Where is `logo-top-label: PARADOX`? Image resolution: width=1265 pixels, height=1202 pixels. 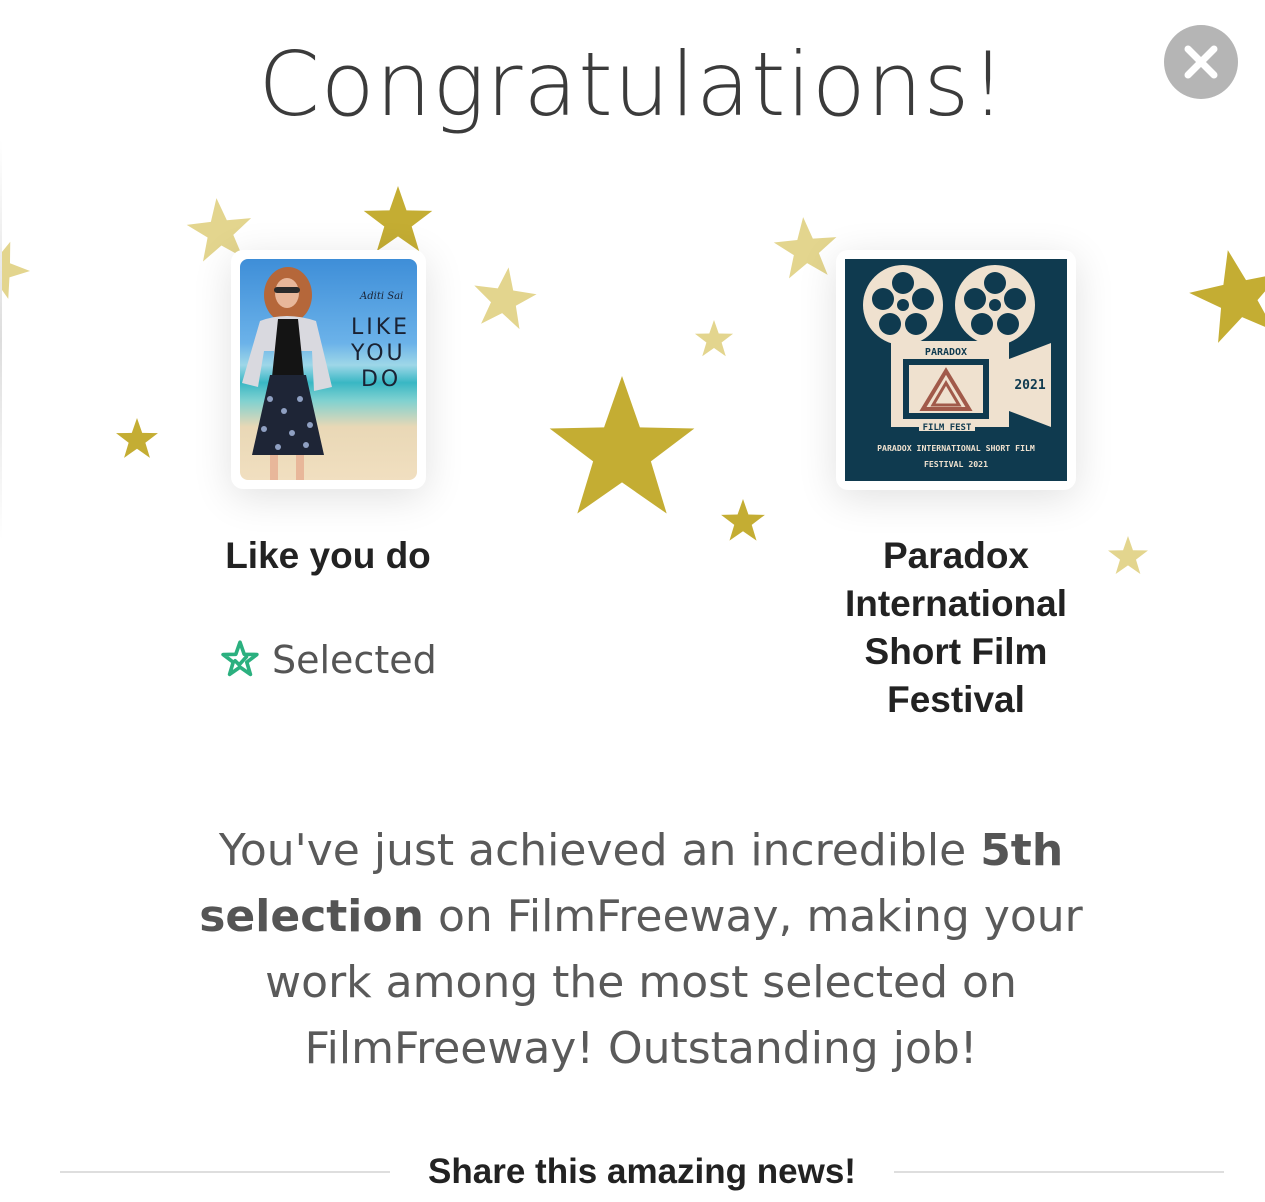
logo-top-label: PARADOX is located at coordinates (946, 352).